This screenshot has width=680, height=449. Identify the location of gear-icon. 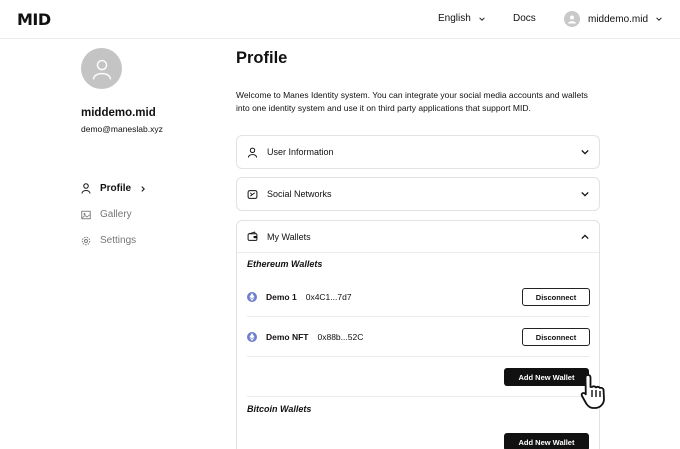
(86, 240).